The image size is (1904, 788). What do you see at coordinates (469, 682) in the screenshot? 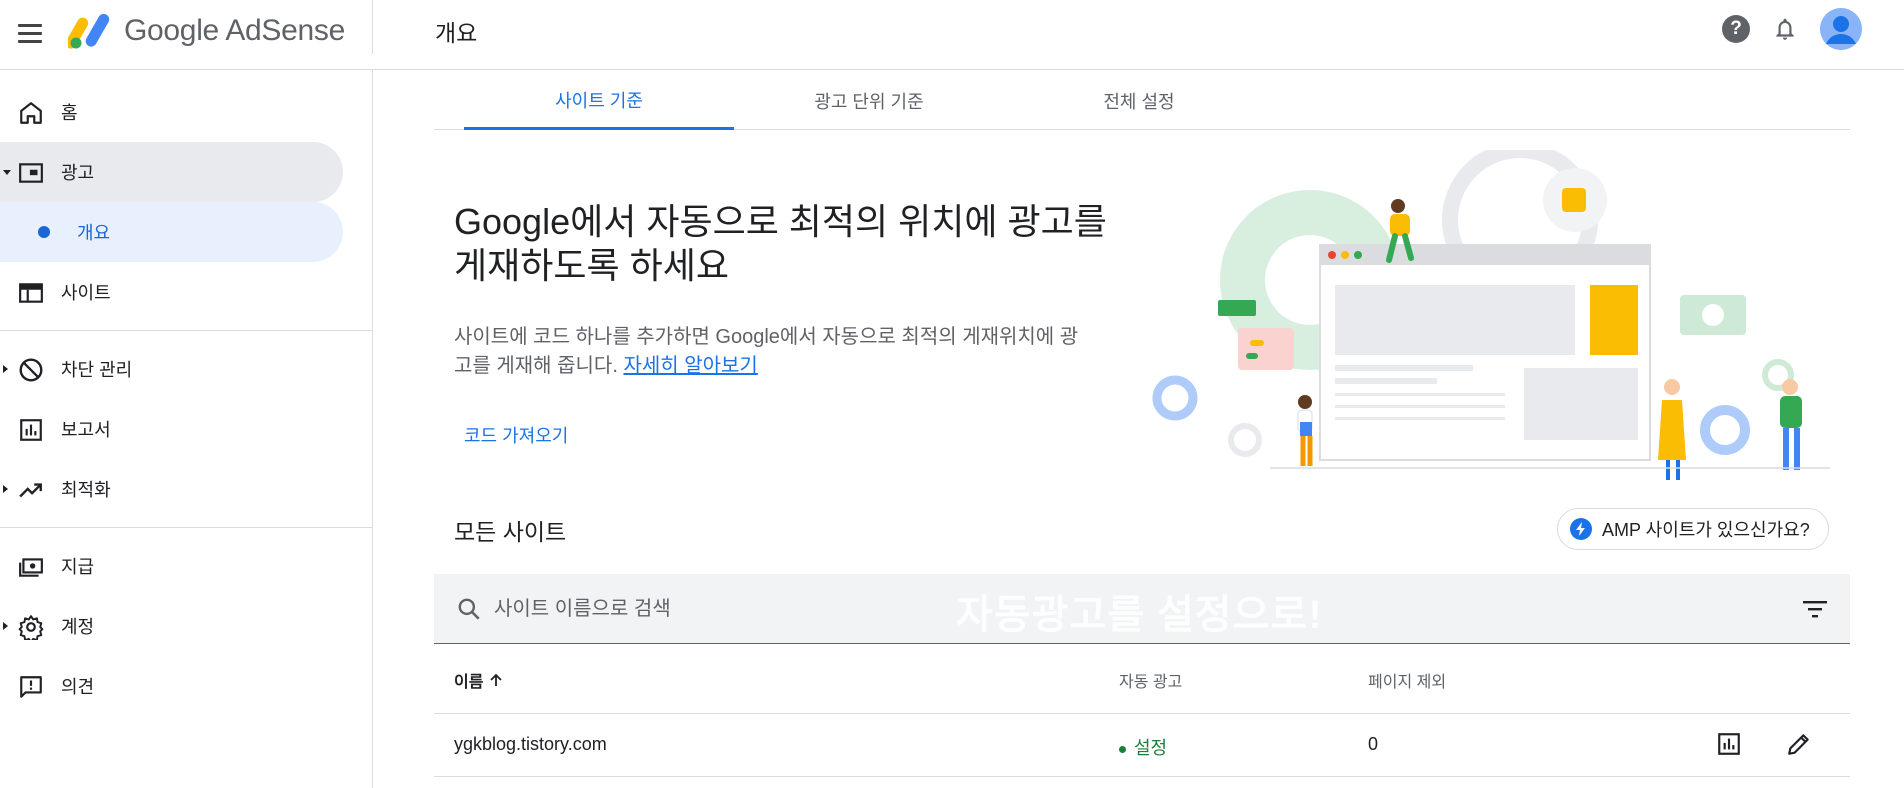
I see `column-label: 이름` at bounding box center [469, 682].